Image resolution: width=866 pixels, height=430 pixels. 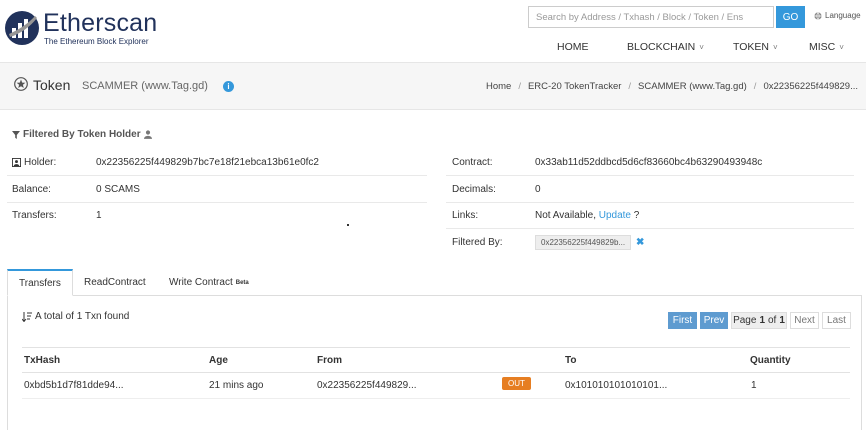 I want to click on filter-heading-label: Filtered By Token Holder, so click(x=82, y=134).